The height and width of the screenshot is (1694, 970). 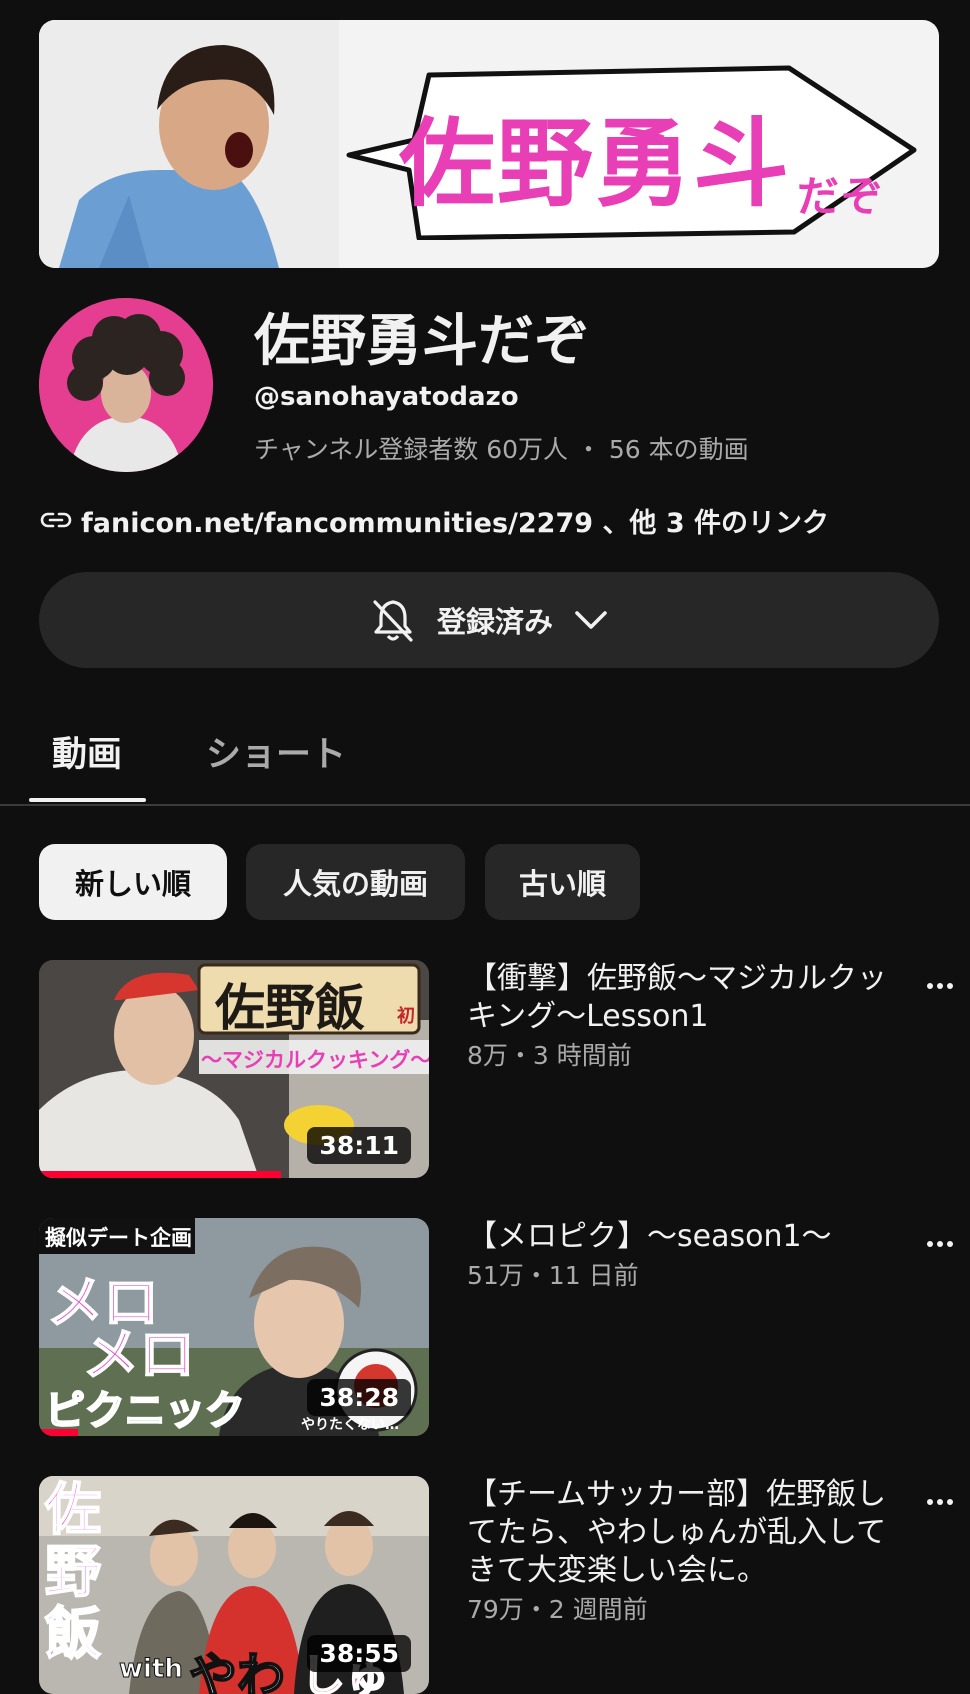 I want to click on video-duration: 38:28, so click(x=359, y=1397).